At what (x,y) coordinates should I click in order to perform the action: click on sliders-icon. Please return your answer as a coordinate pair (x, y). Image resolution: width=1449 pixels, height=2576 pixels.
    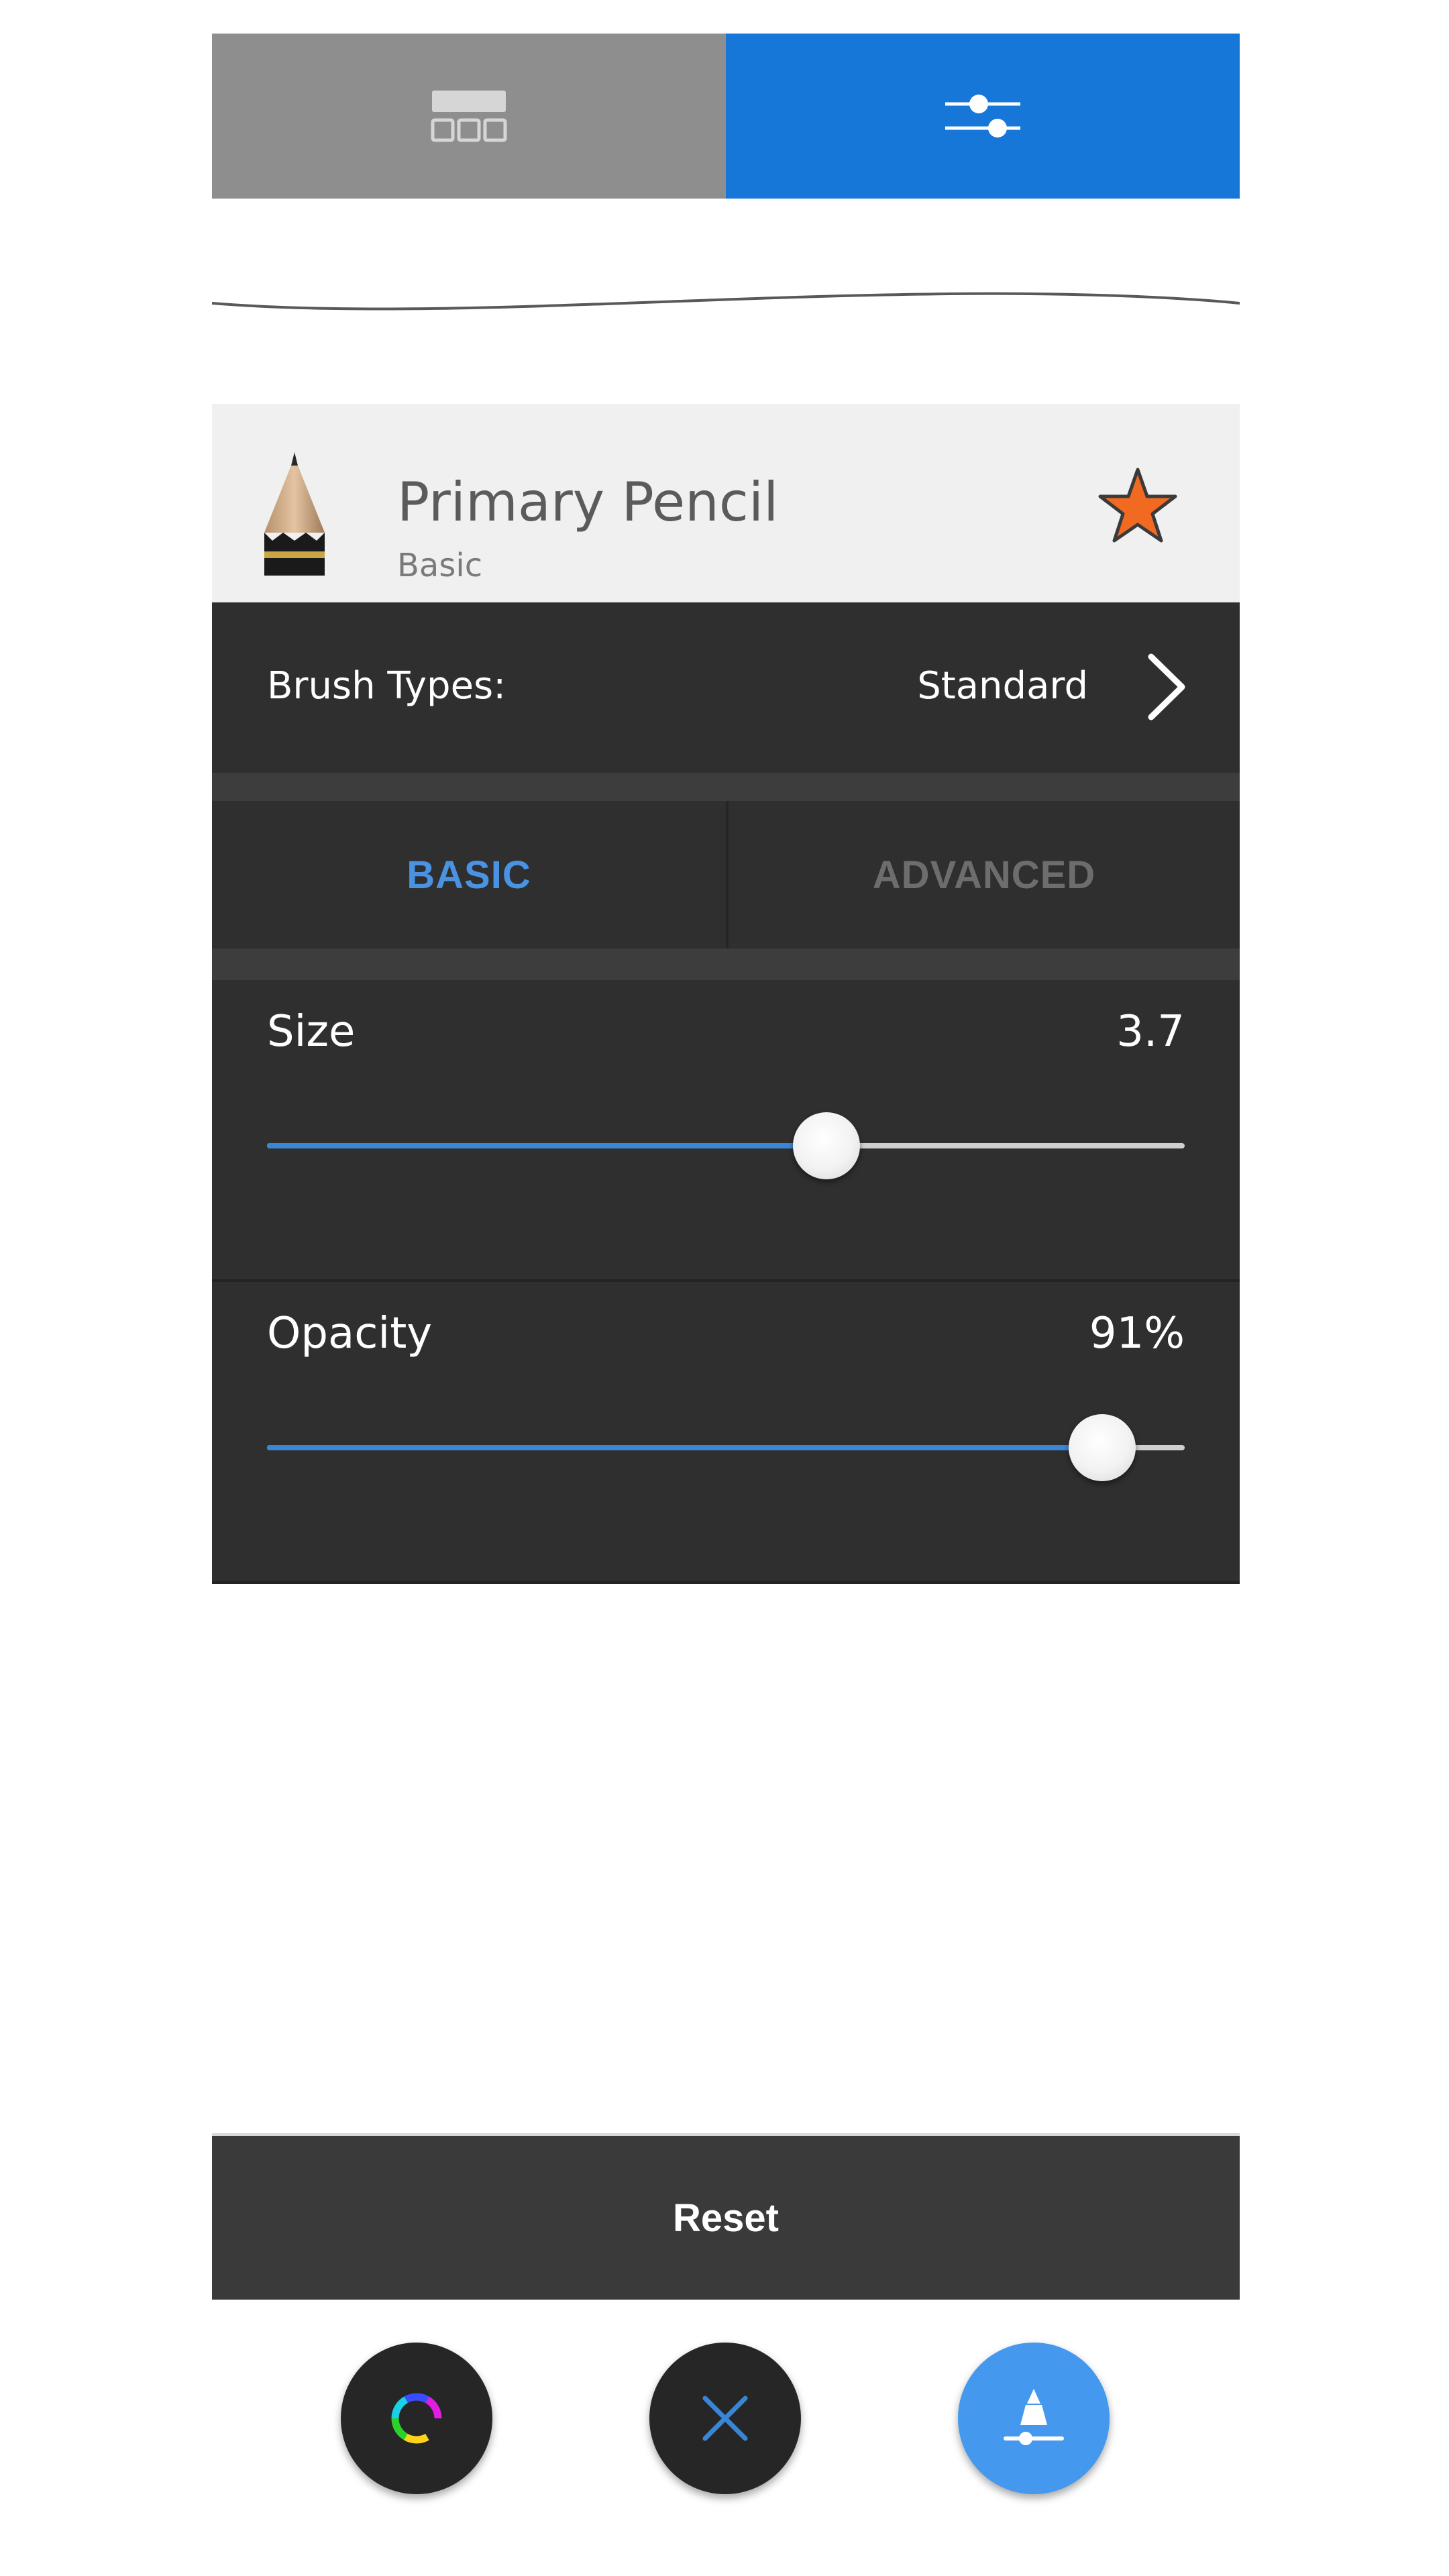
    Looking at the image, I should click on (982, 116).